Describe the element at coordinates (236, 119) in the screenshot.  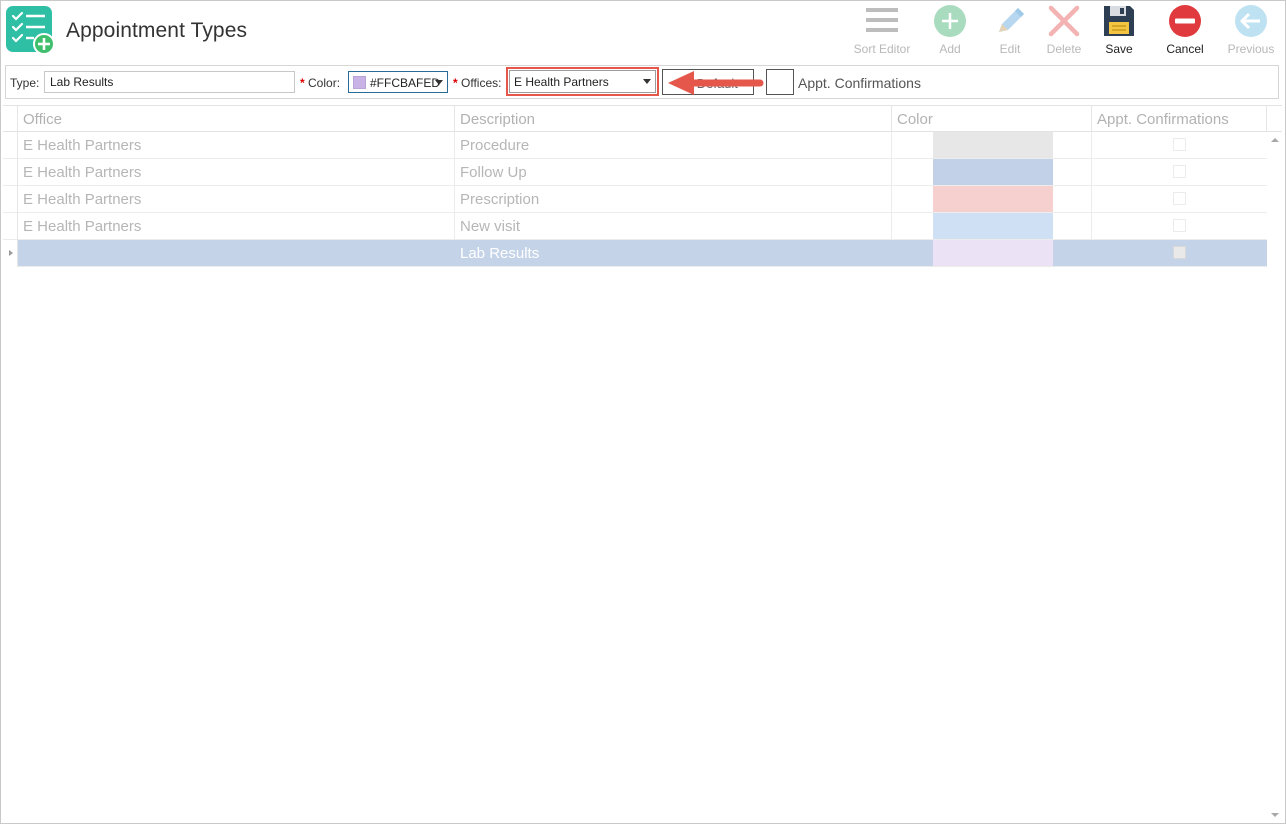
I see `column-header-office: Office` at that location.